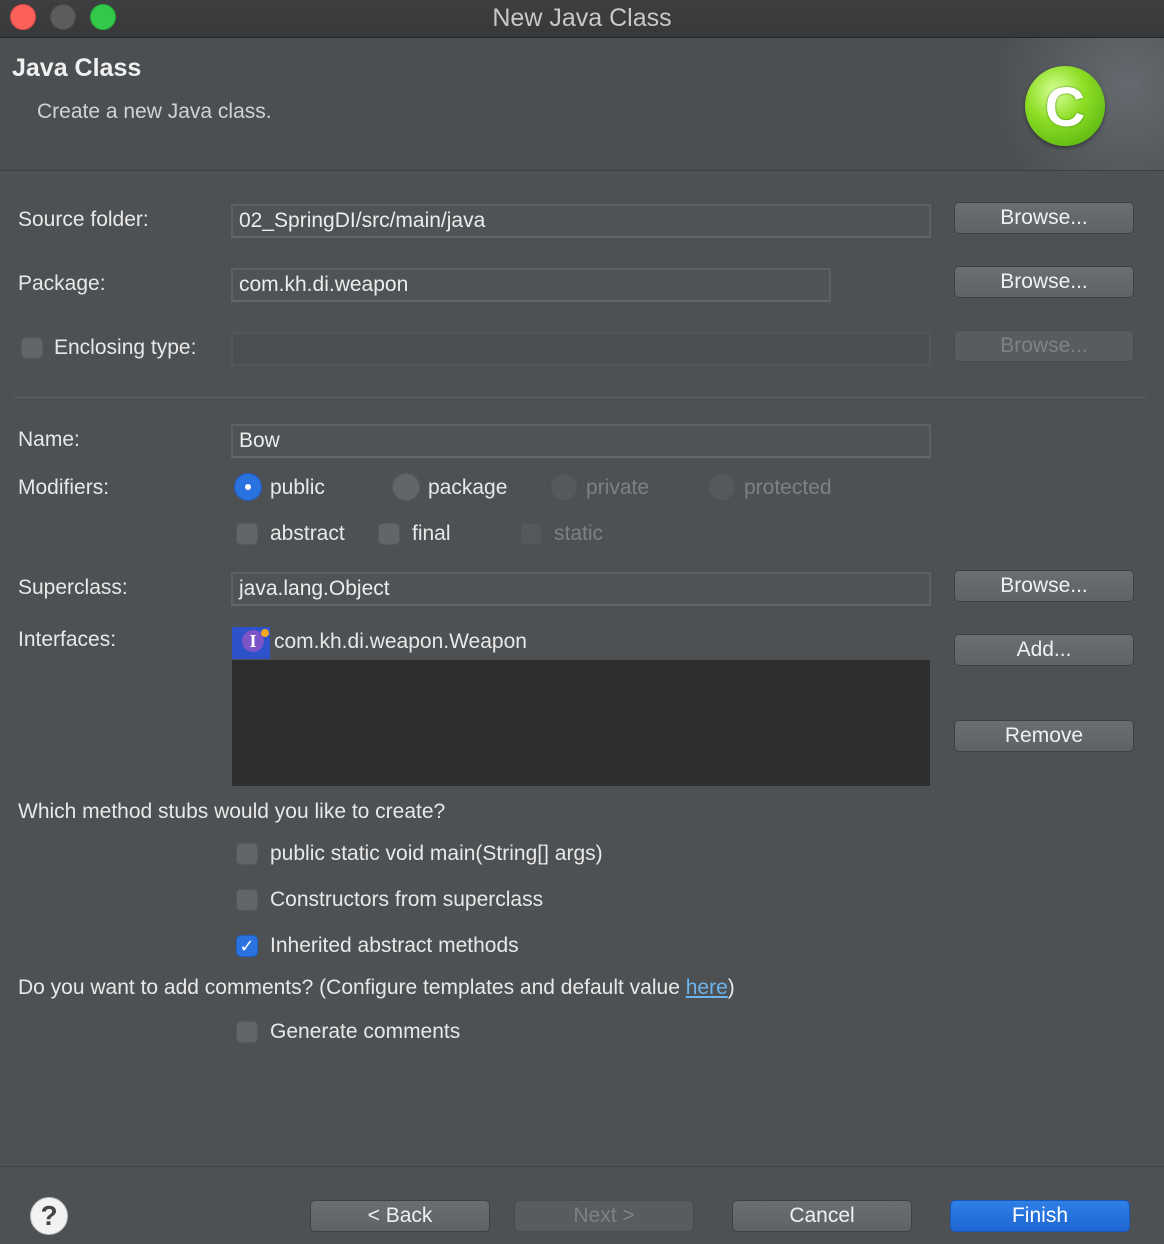 This screenshot has height=1244, width=1164. What do you see at coordinates (394, 945) in the screenshot?
I see `stub-inherited-label: Inherited abstract methods` at bounding box center [394, 945].